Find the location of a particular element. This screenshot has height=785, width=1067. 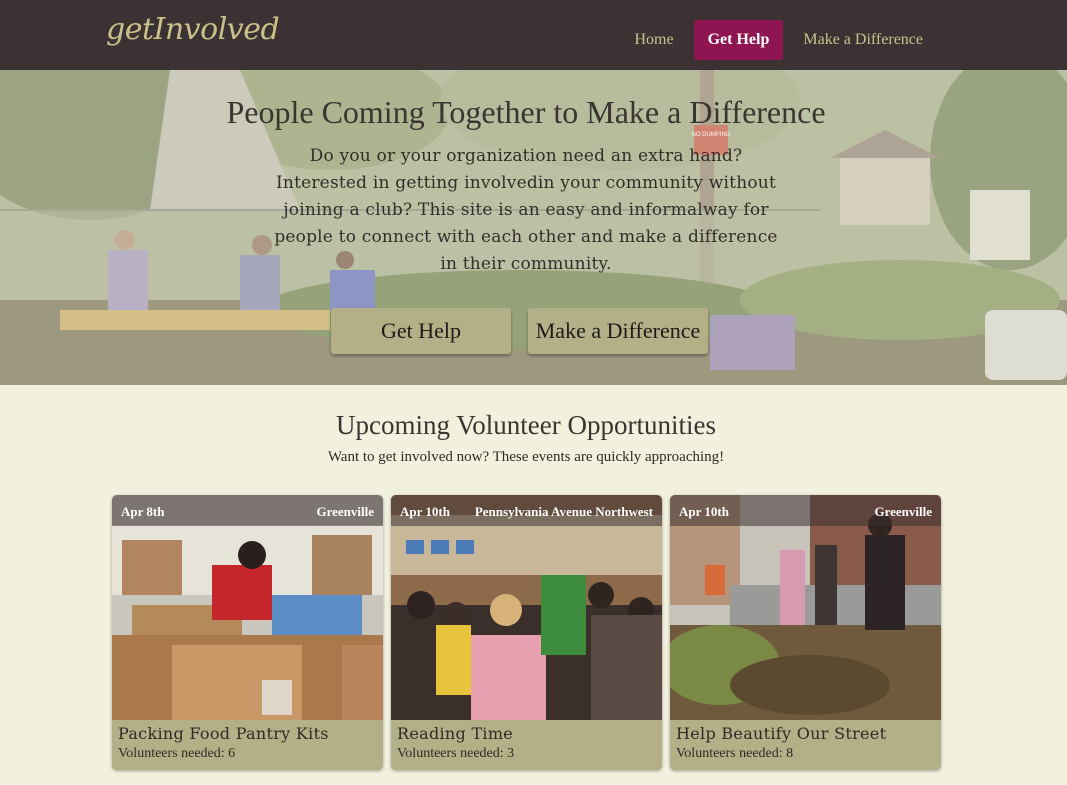

nav-home-link: Home is located at coordinates (653, 40).